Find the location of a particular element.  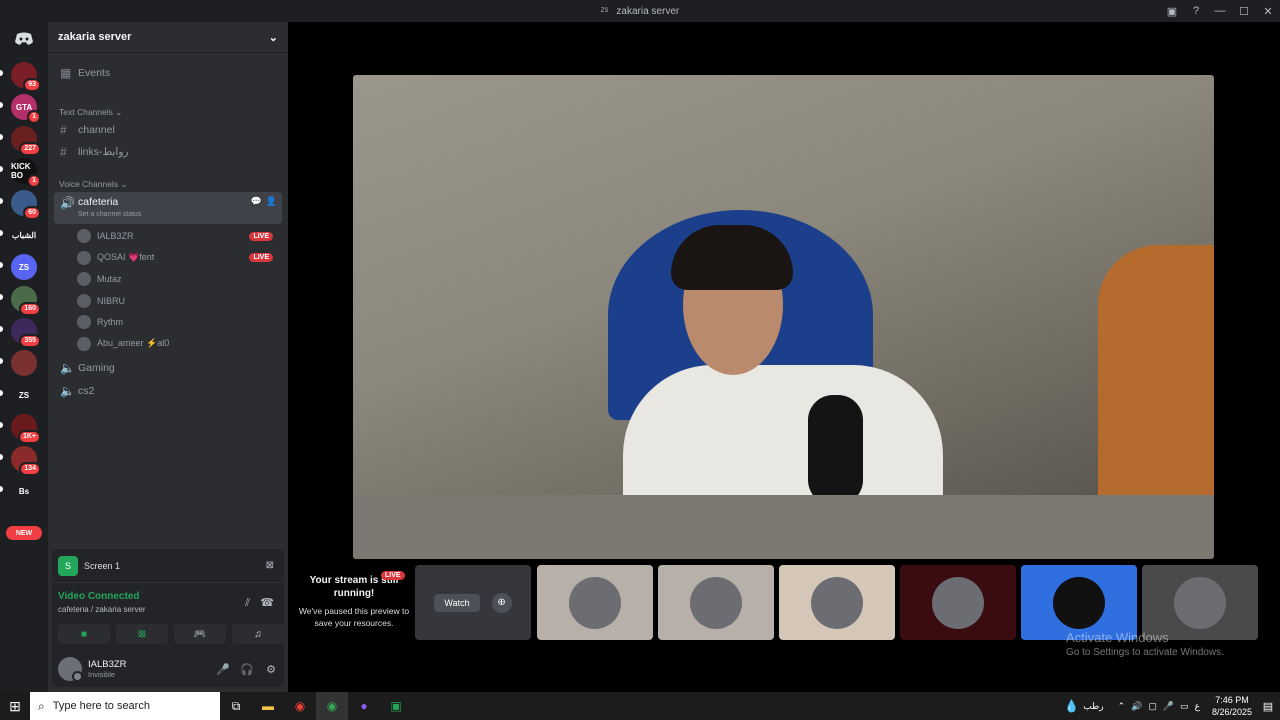

voice-user-name: Mutaz is located at coordinates (109, 279).